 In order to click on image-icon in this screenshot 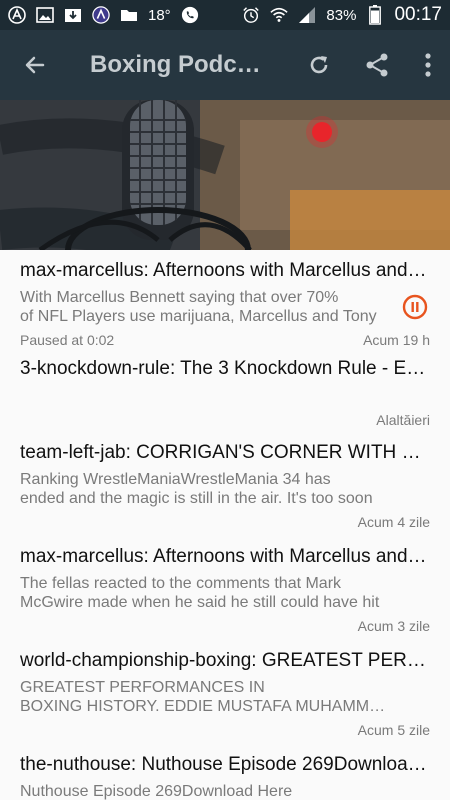, I will do `click(45, 15)`.